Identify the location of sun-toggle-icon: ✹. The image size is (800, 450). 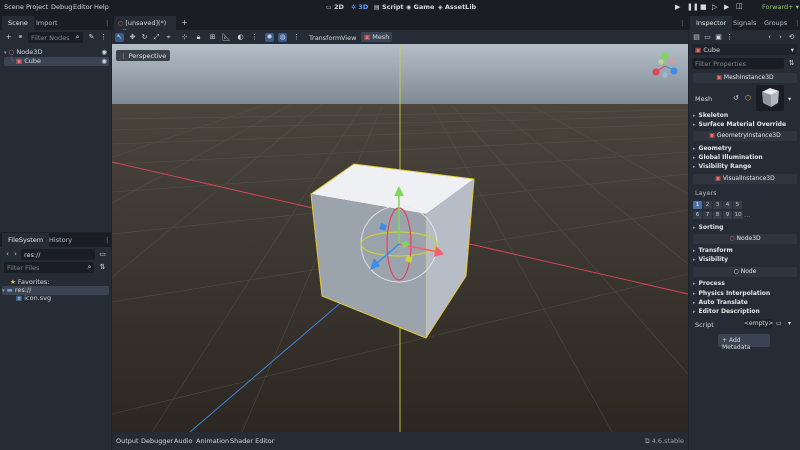
(269, 37).